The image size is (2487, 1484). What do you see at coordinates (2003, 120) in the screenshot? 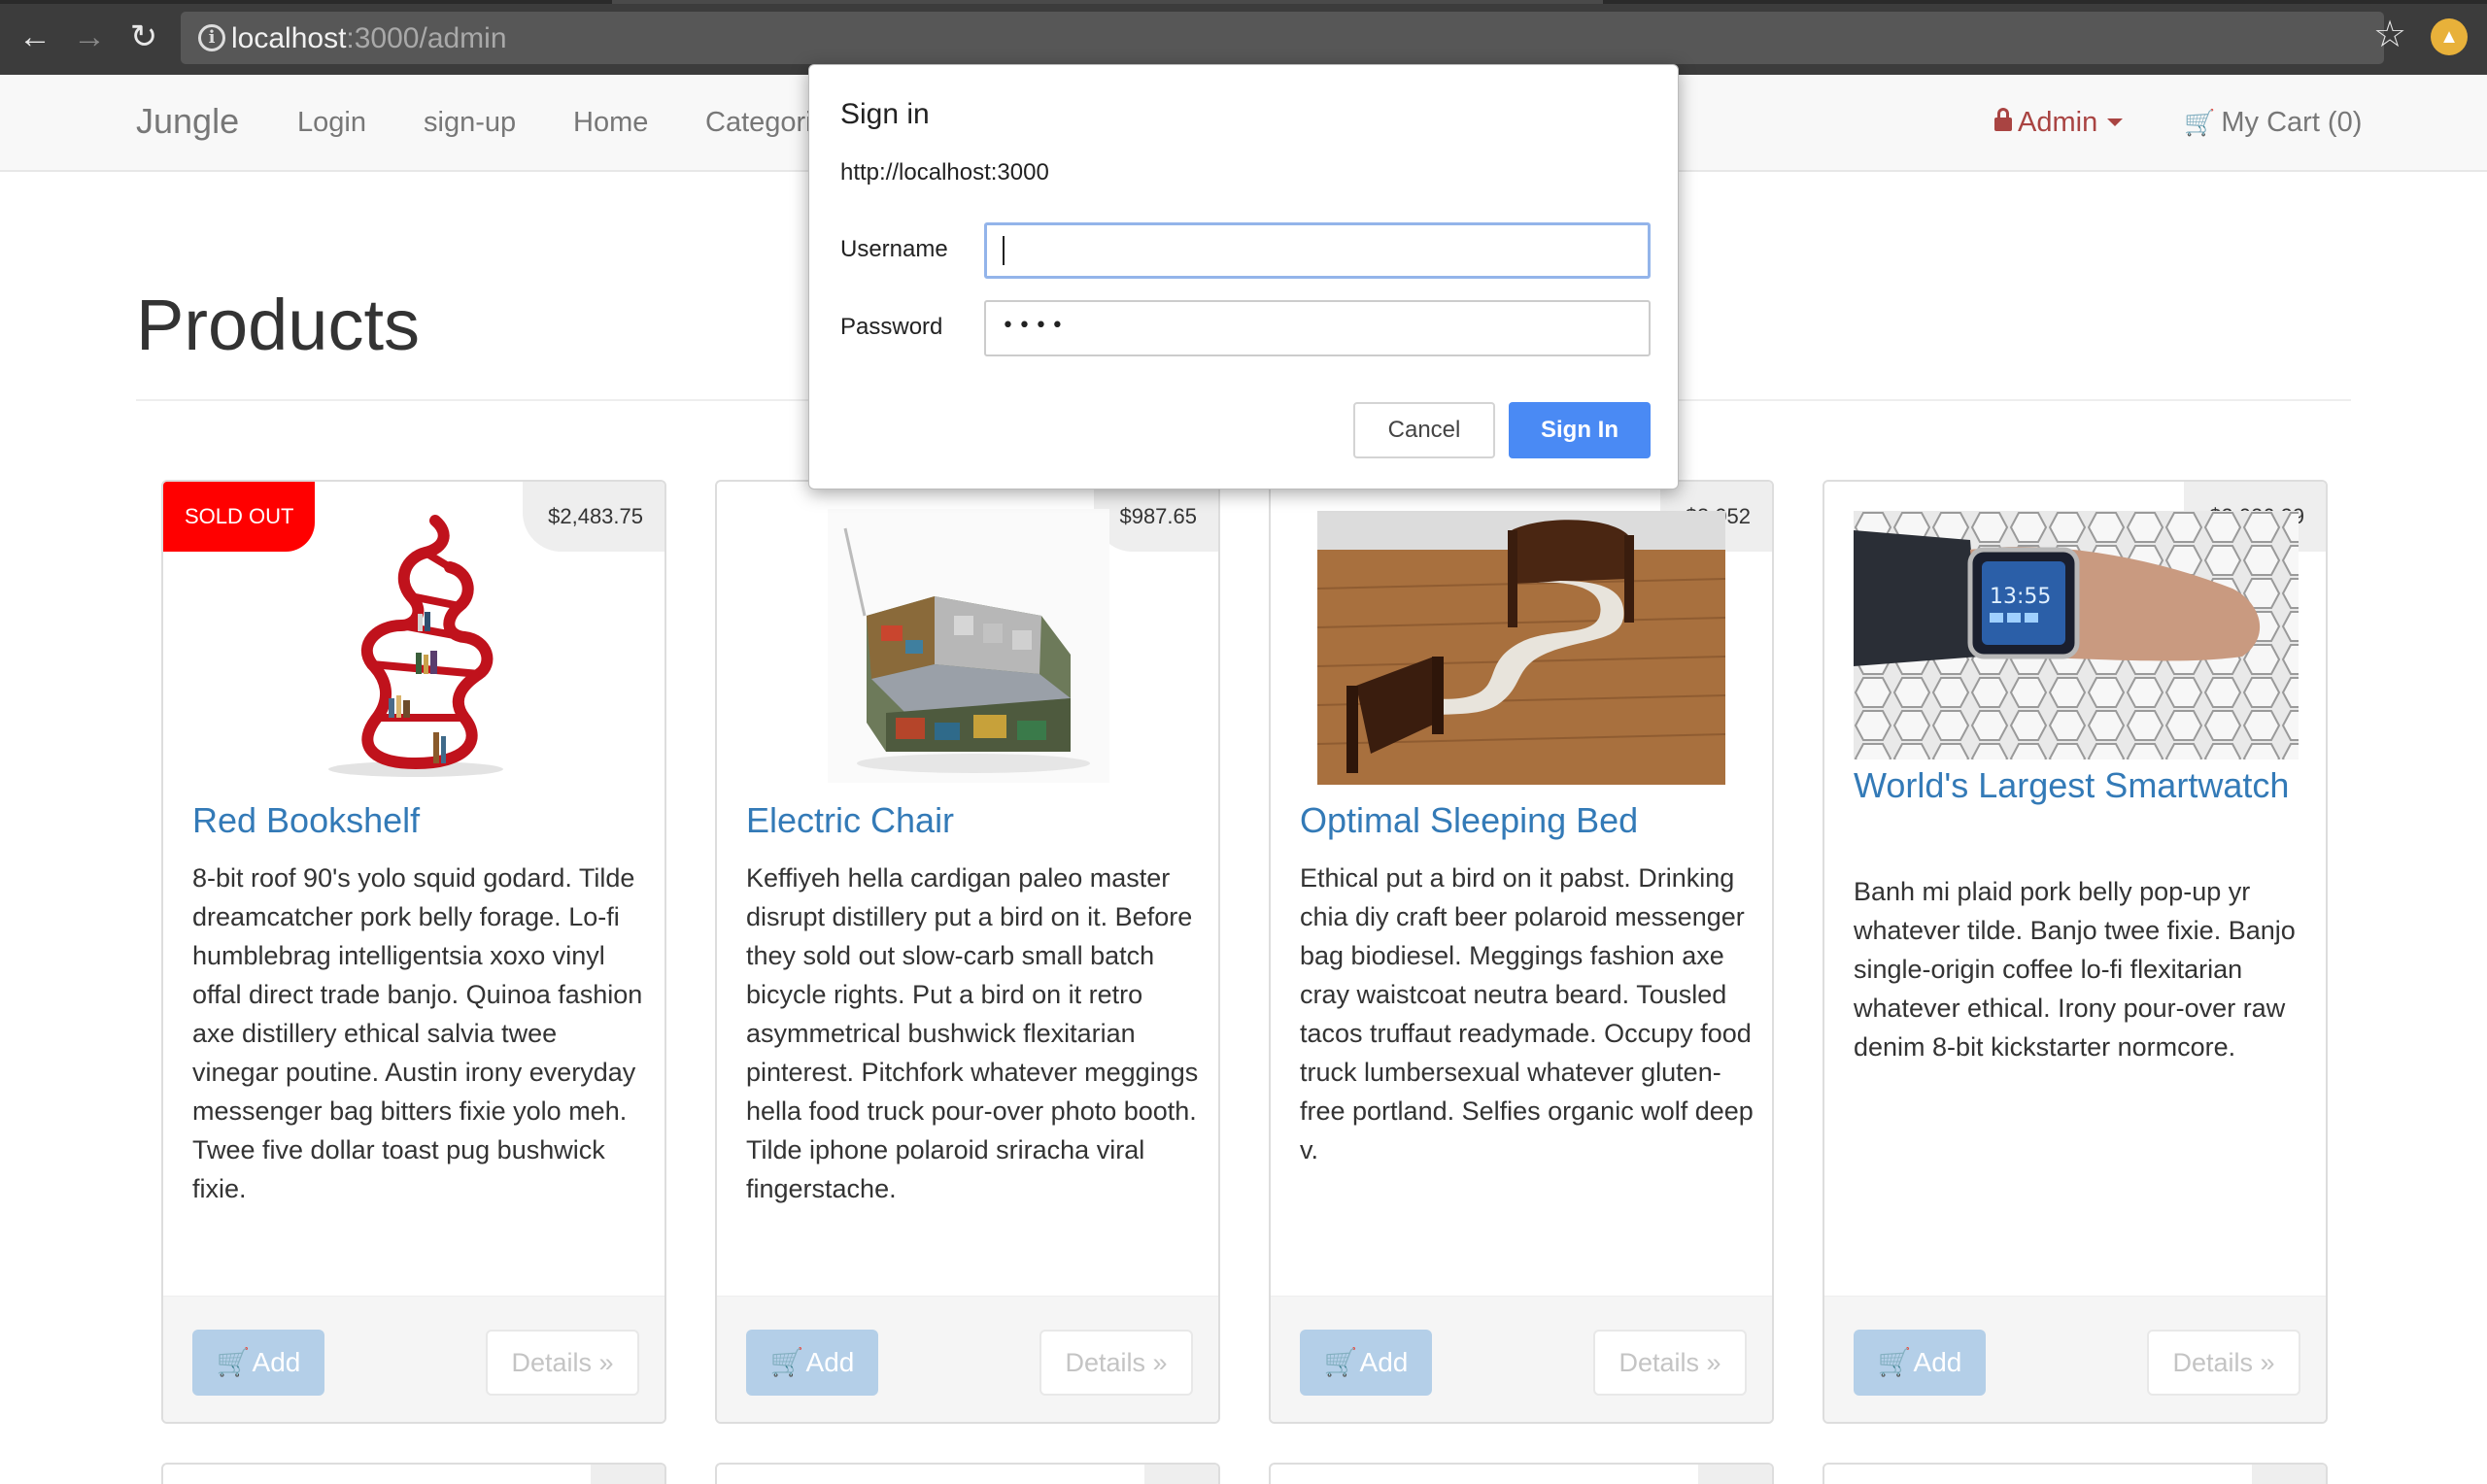
I see `lock-icon` at bounding box center [2003, 120].